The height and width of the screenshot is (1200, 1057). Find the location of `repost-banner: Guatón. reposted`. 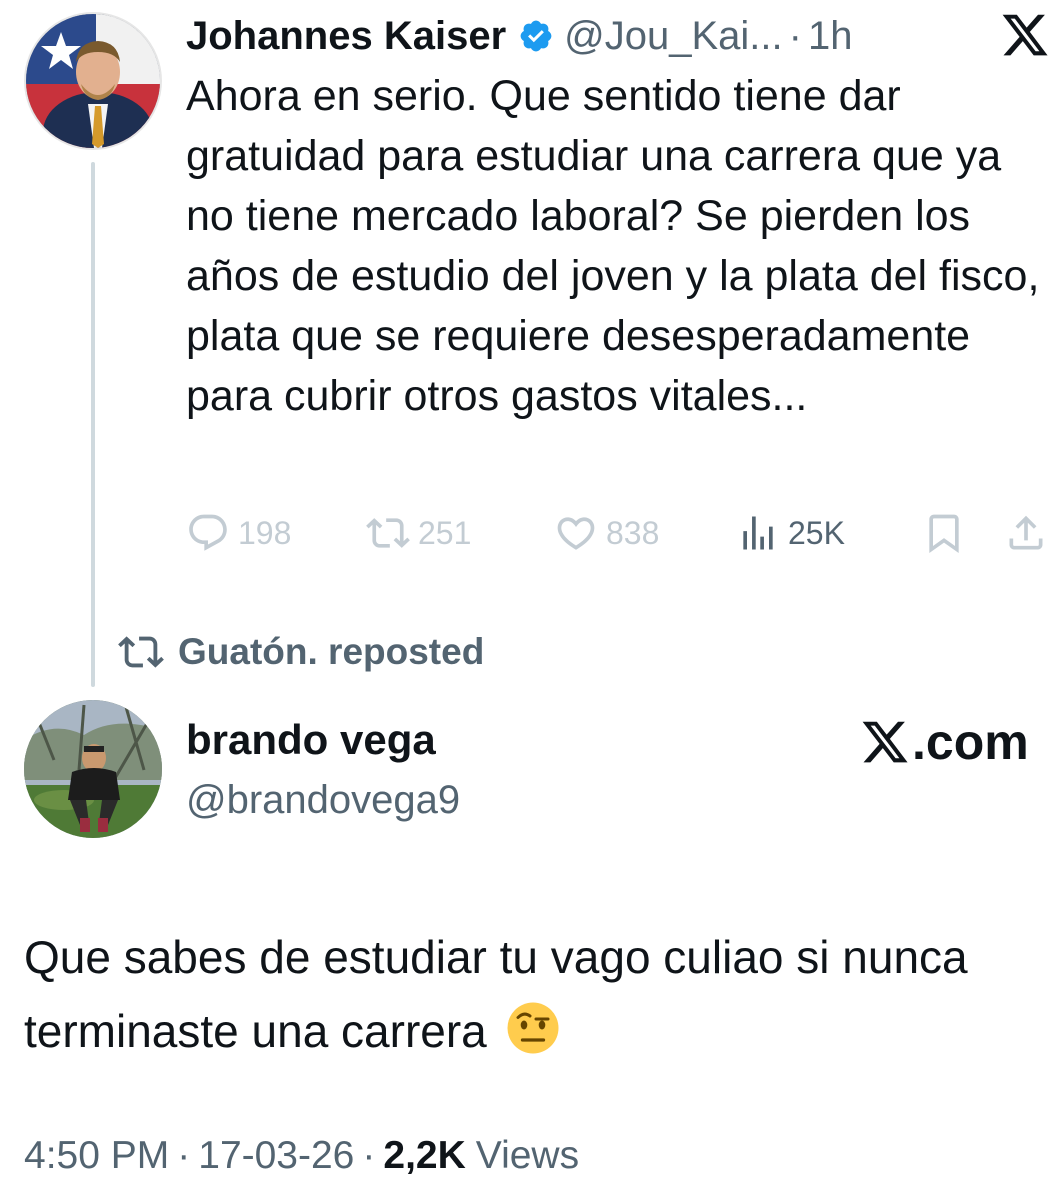

repost-banner: Guatón. reposted is located at coordinates (301, 652).